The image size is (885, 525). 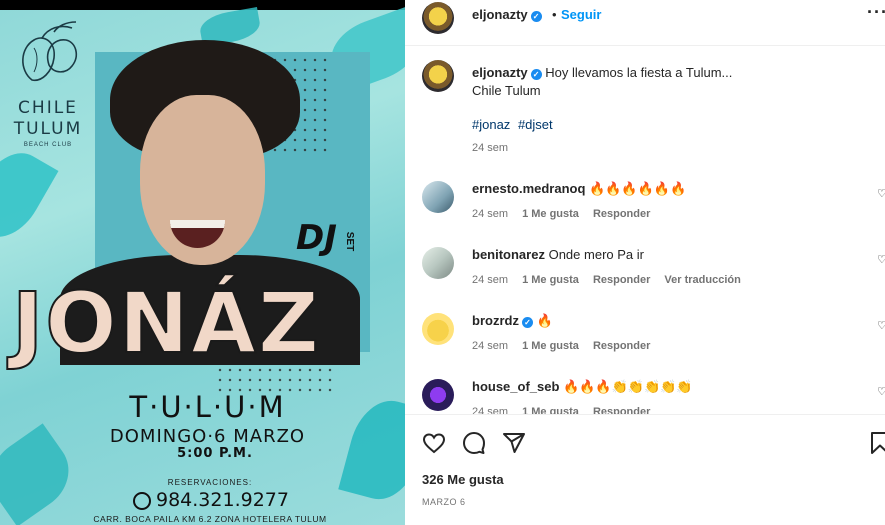 What do you see at coordinates (514, 124) in the screenshot?
I see `caption-hashtags: #jonaz #djset` at bounding box center [514, 124].